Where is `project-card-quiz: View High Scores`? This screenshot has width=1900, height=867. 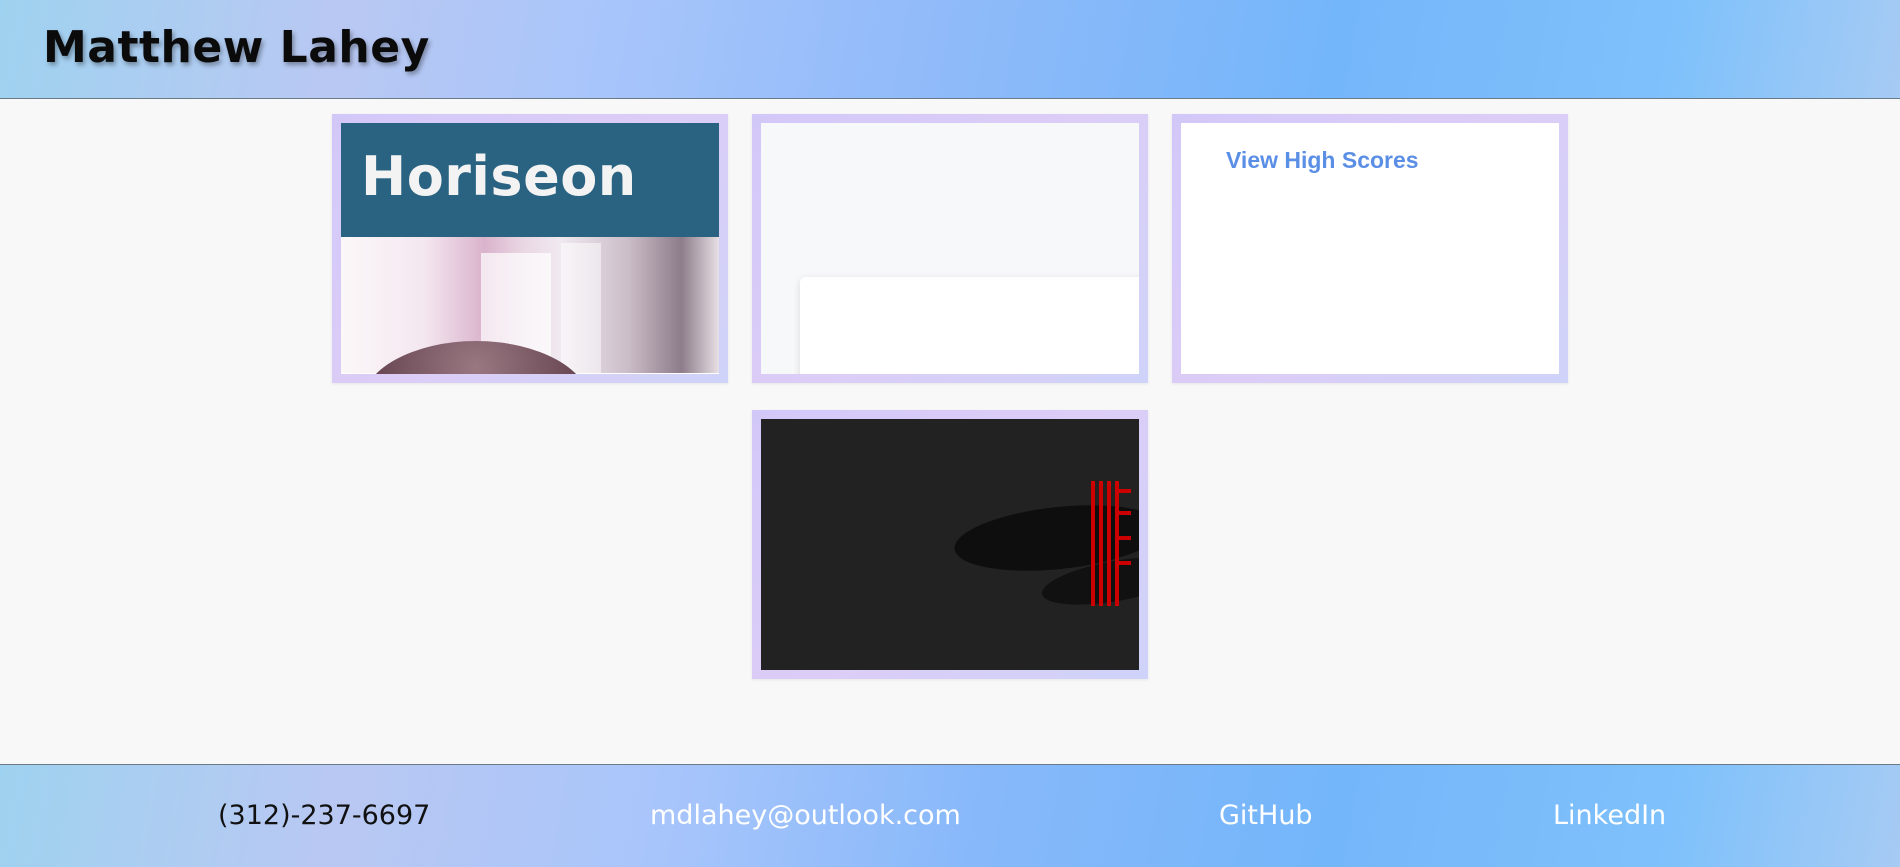
project-card-quiz: View High Scores is located at coordinates (1370, 248).